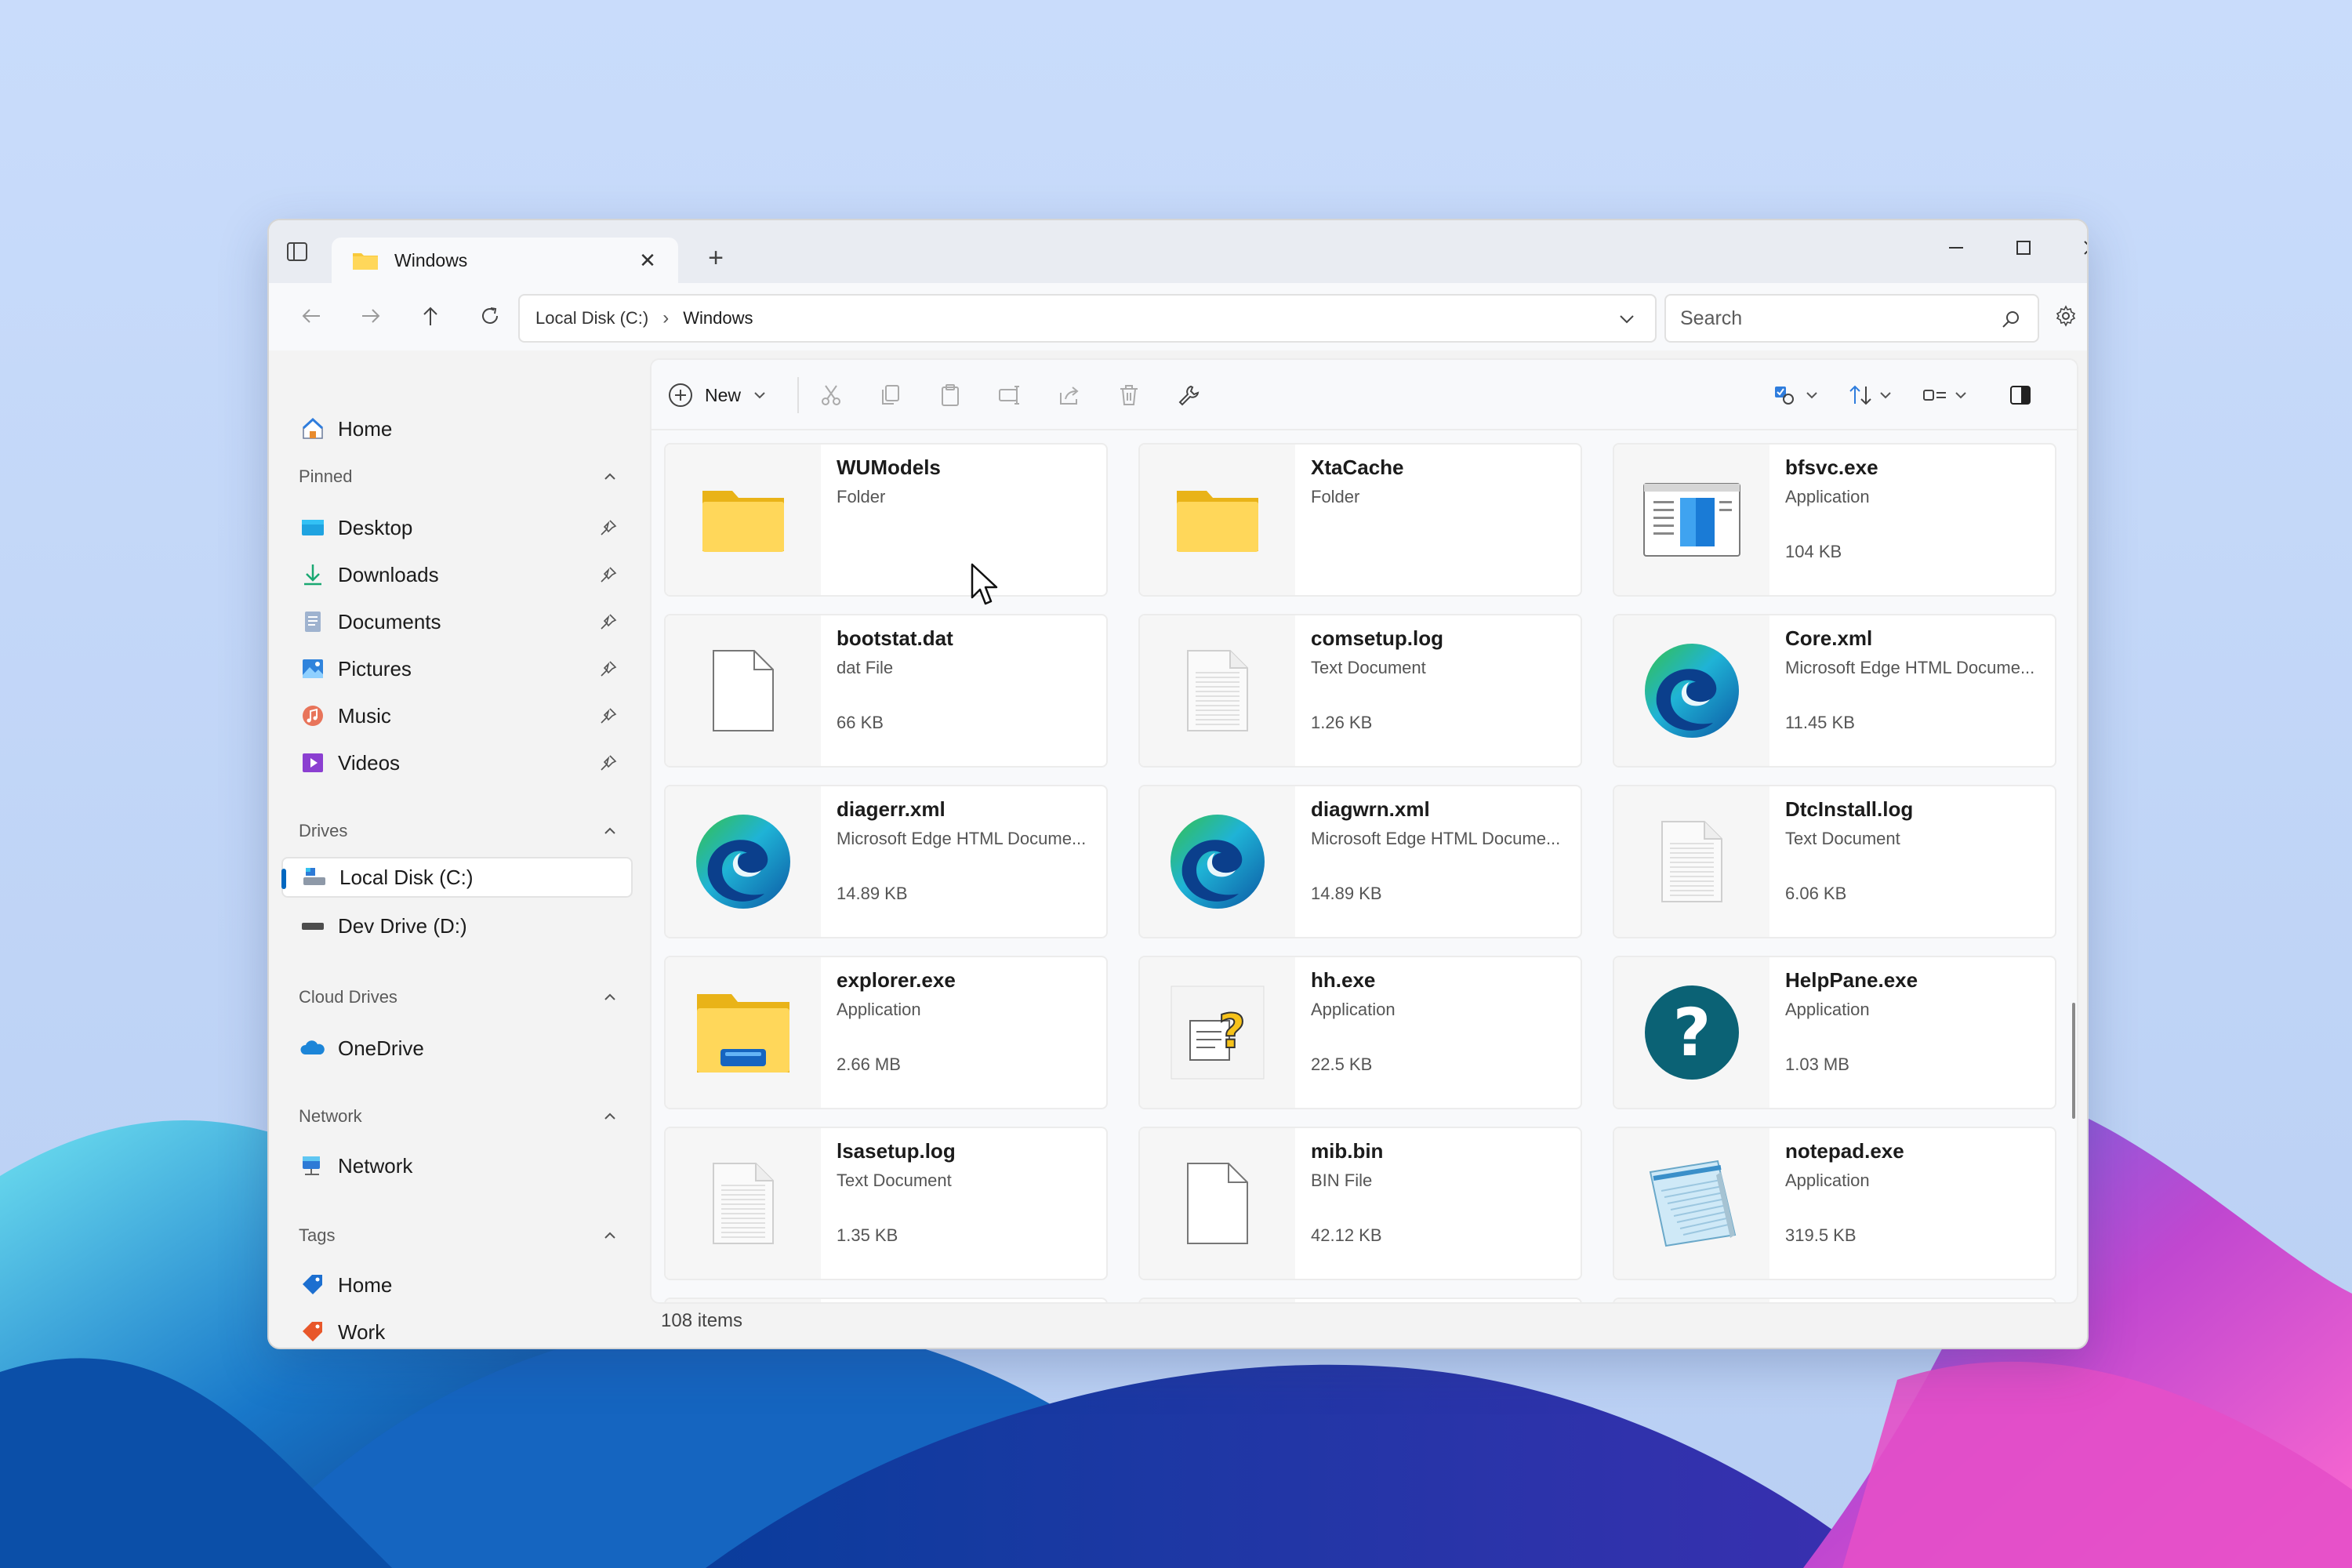  Describe the element at coordinates (1934, 395) in the screenshot. I see `layout-icon` at that location.